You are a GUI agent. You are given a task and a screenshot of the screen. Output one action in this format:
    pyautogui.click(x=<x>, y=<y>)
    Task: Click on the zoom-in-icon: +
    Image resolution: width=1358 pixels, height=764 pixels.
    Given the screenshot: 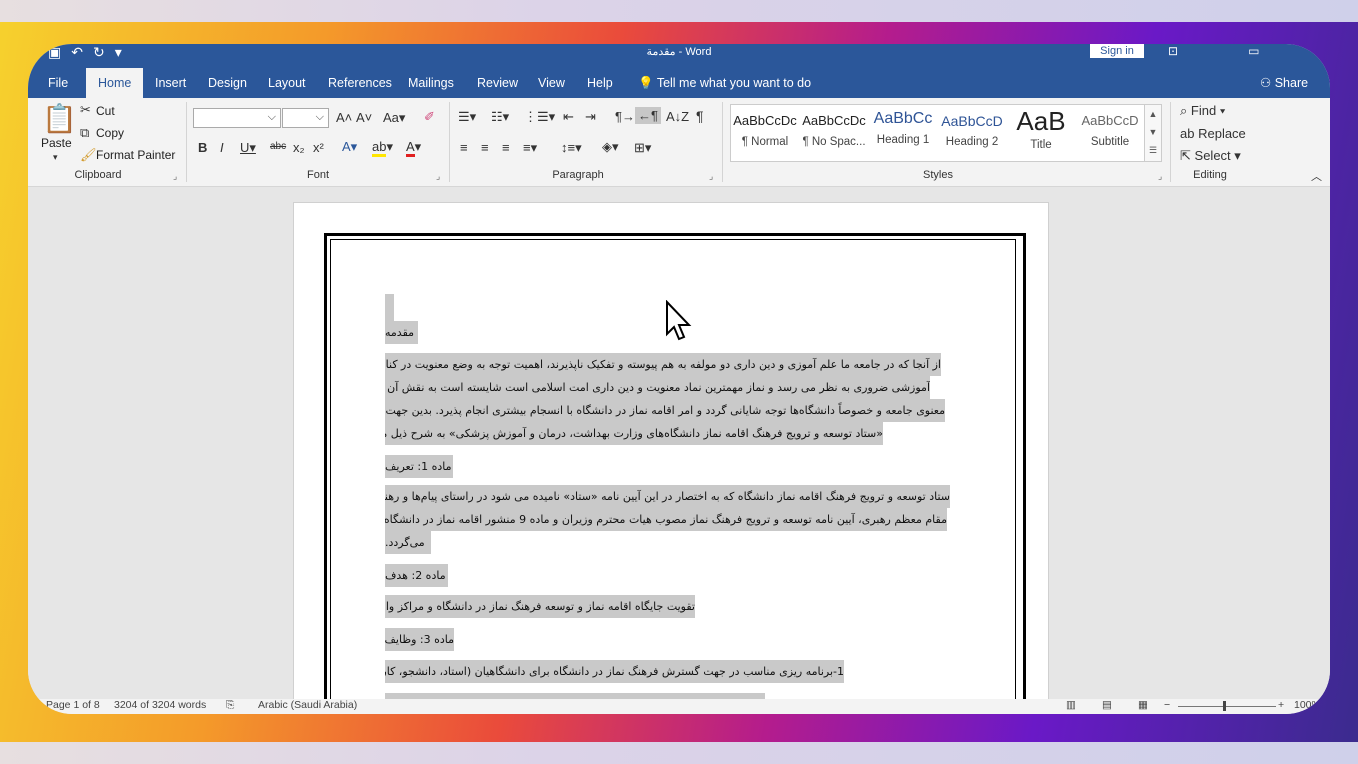 What is the action you would take?
    pyautogui.click(x=1281, y=705)
    